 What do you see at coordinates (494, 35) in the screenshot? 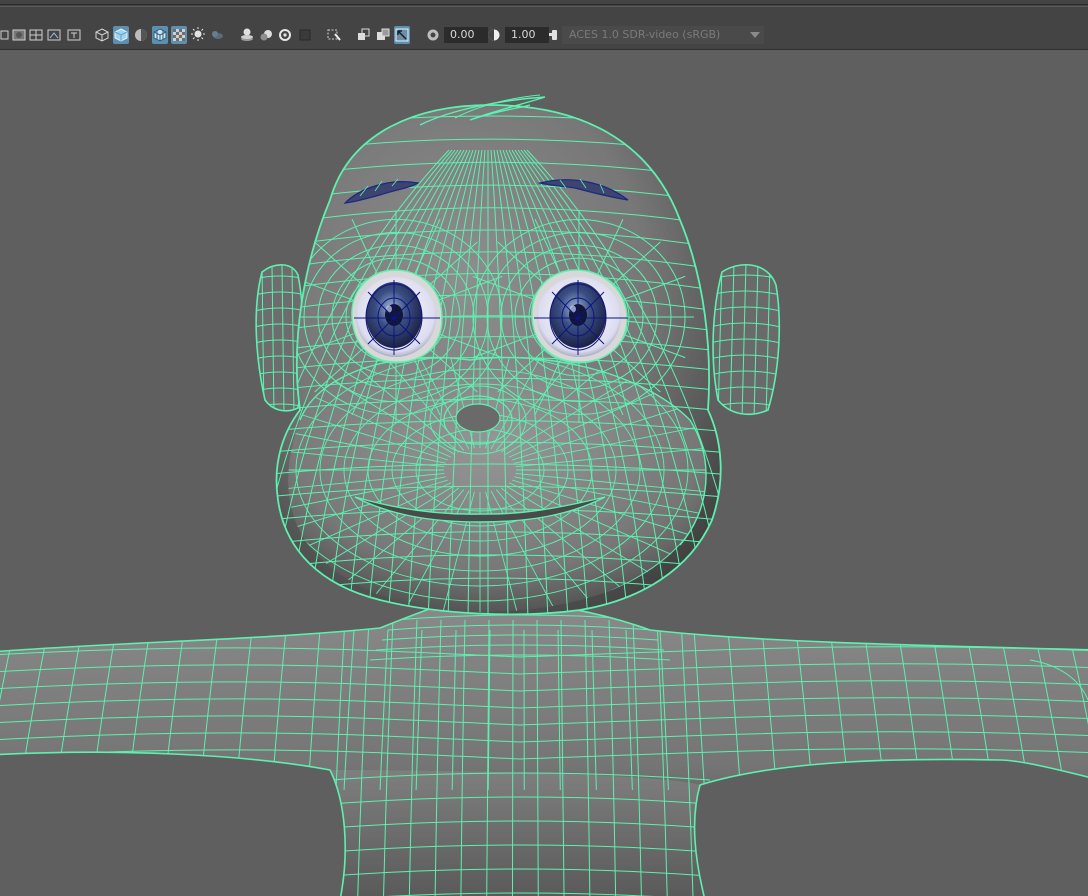
I see `exposure-icon` at bounding box center [494, 35].